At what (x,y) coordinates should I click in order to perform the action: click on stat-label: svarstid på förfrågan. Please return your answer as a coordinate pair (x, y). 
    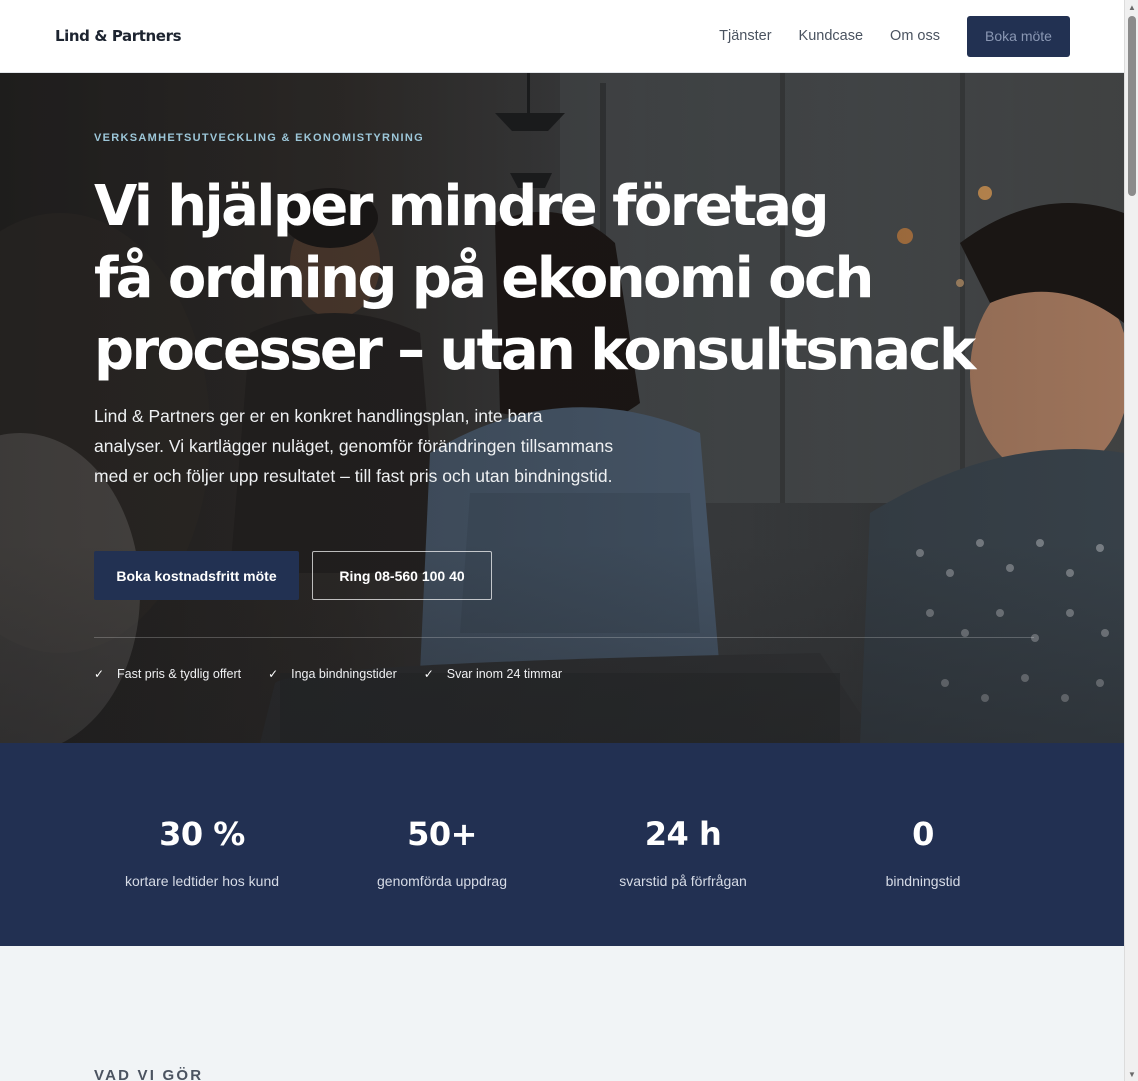
    Looking at the image, I should click on (683, 881).